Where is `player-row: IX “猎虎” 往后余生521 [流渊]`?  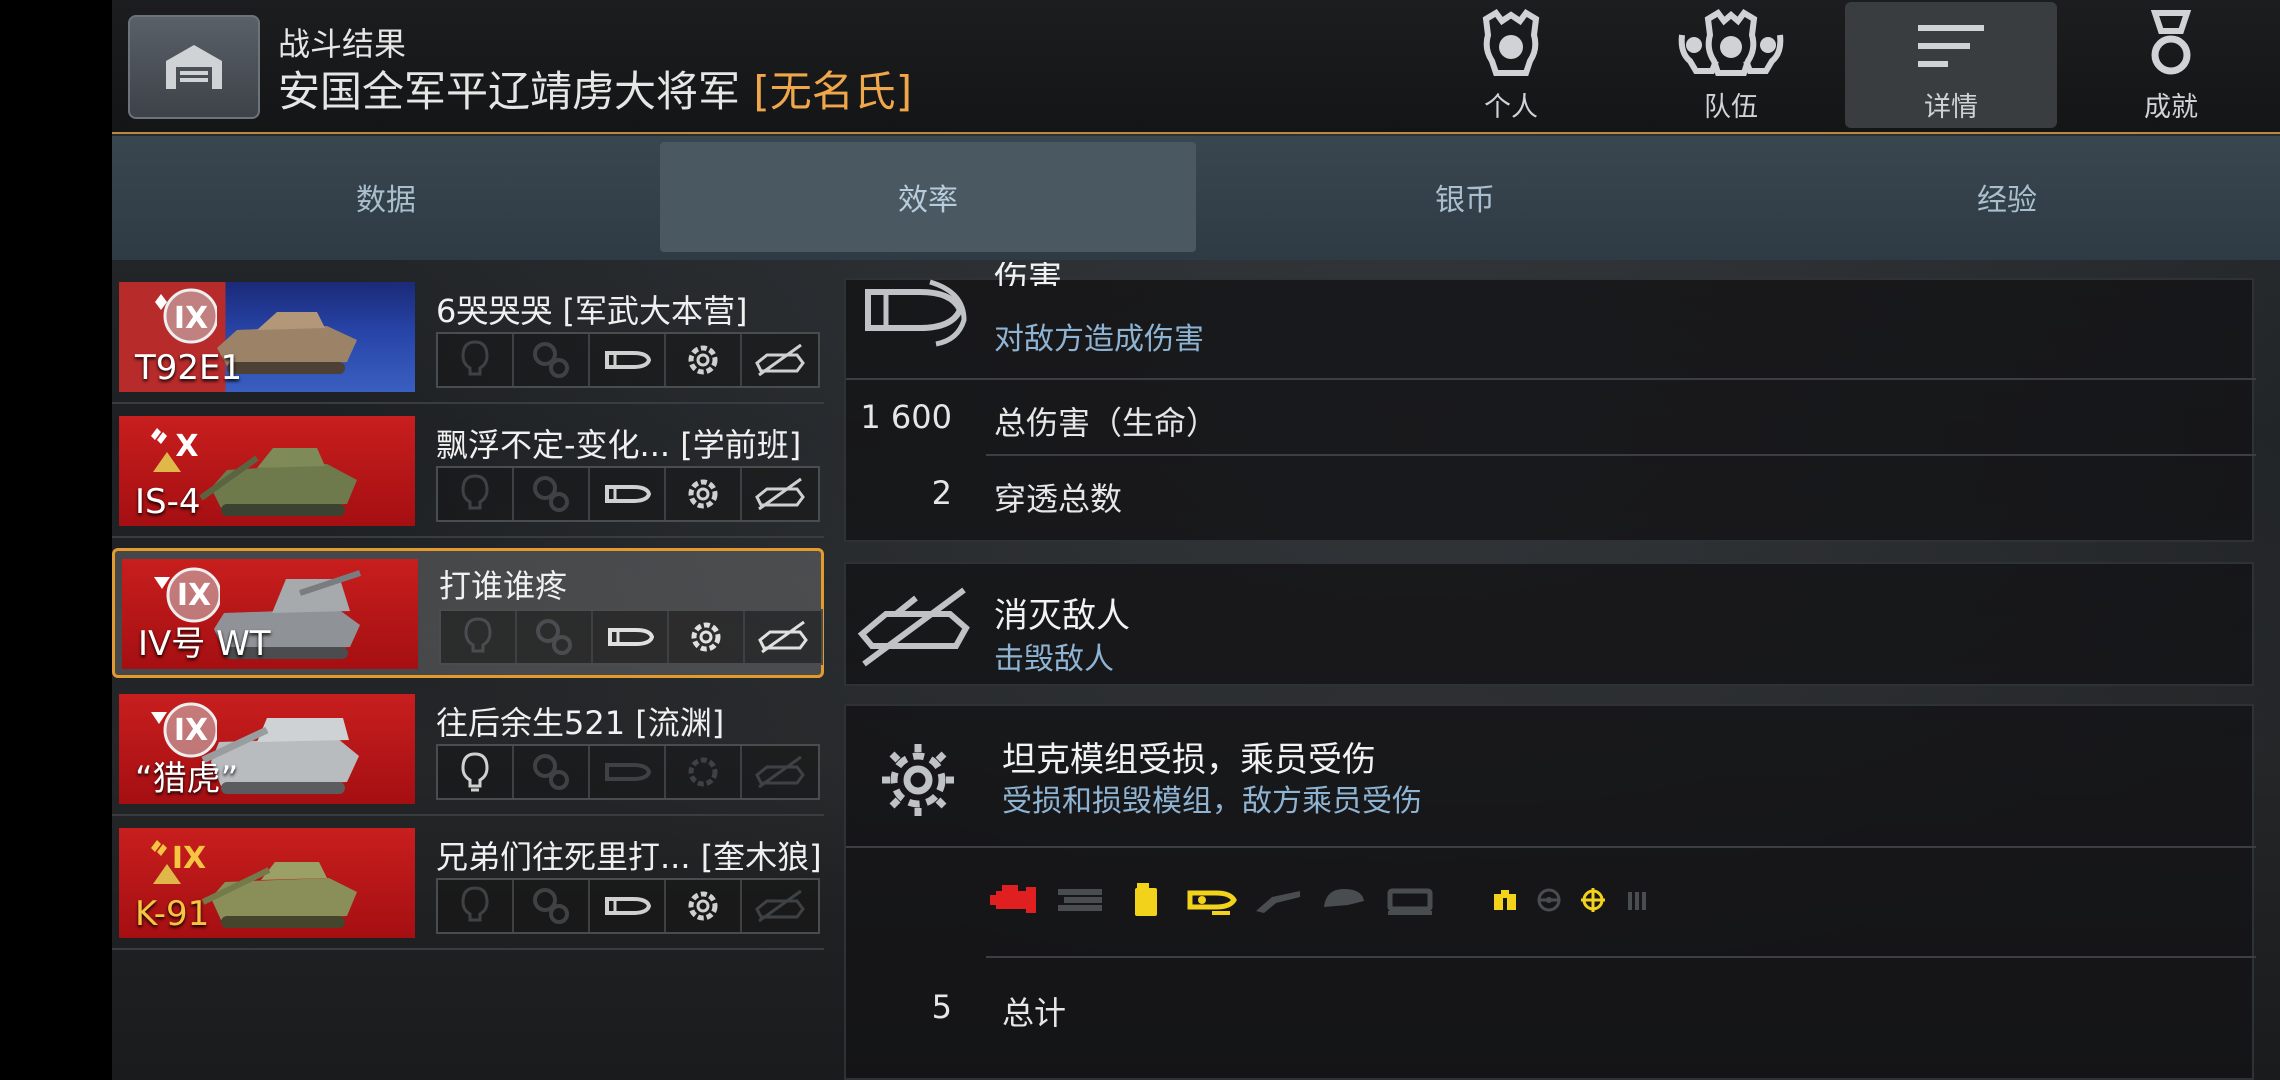 player-row: IX “猎虎” 往后余生521 [流渊] is located at coordinates (468, 749).